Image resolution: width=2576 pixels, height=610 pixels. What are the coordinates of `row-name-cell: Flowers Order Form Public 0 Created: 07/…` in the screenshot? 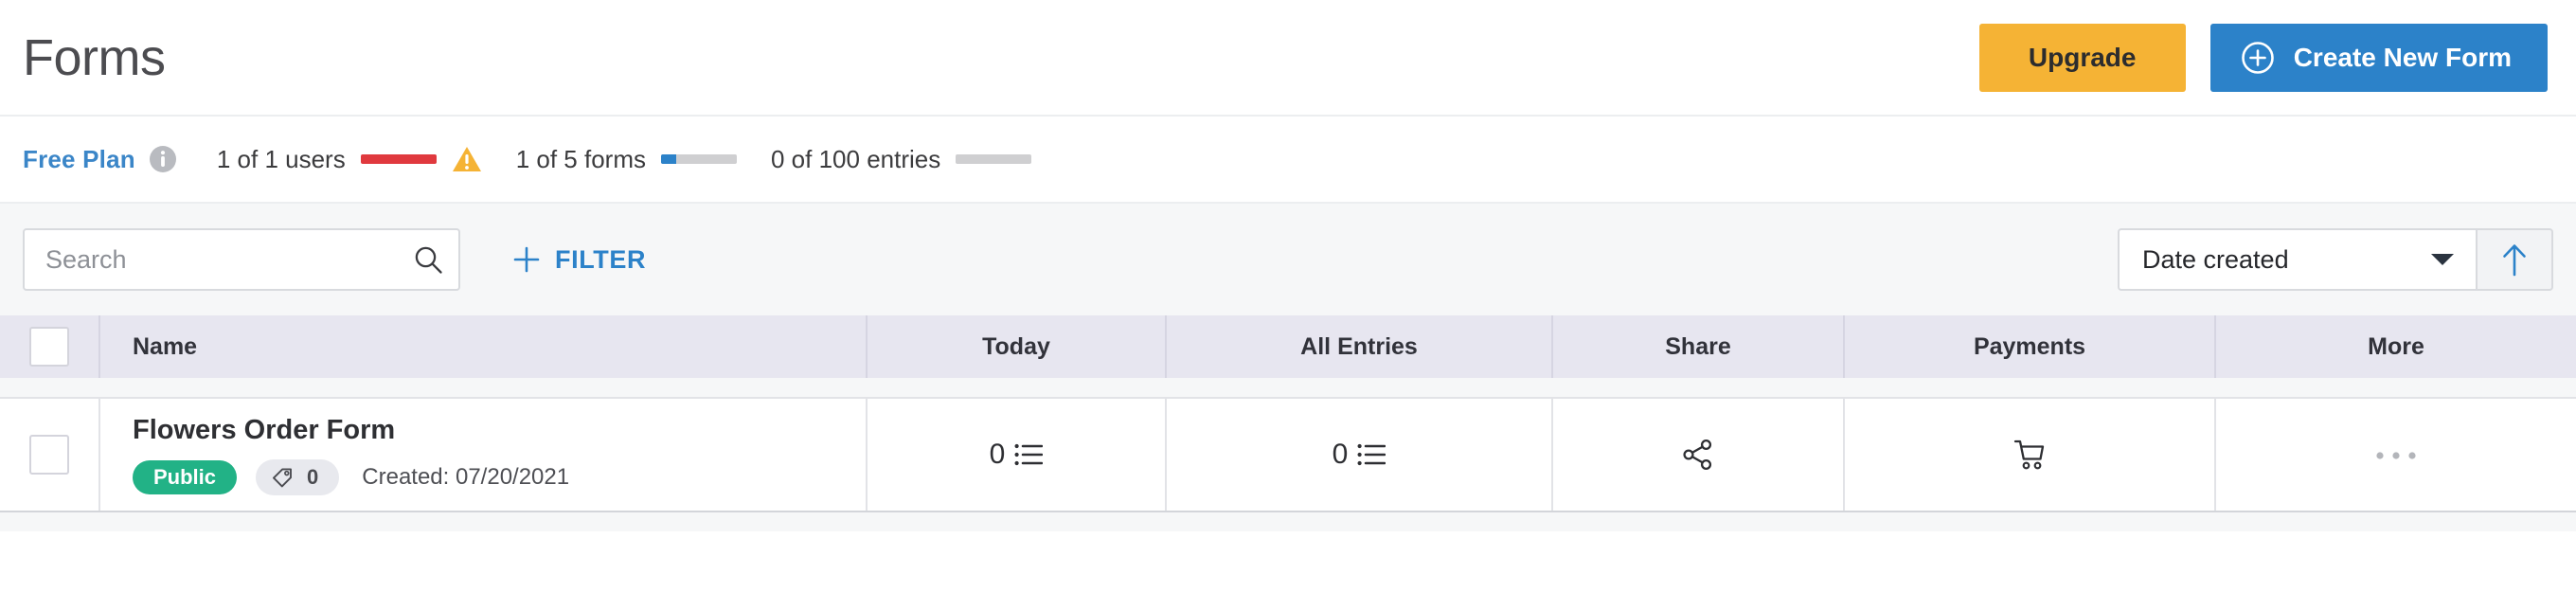 It's located at (482, 455).